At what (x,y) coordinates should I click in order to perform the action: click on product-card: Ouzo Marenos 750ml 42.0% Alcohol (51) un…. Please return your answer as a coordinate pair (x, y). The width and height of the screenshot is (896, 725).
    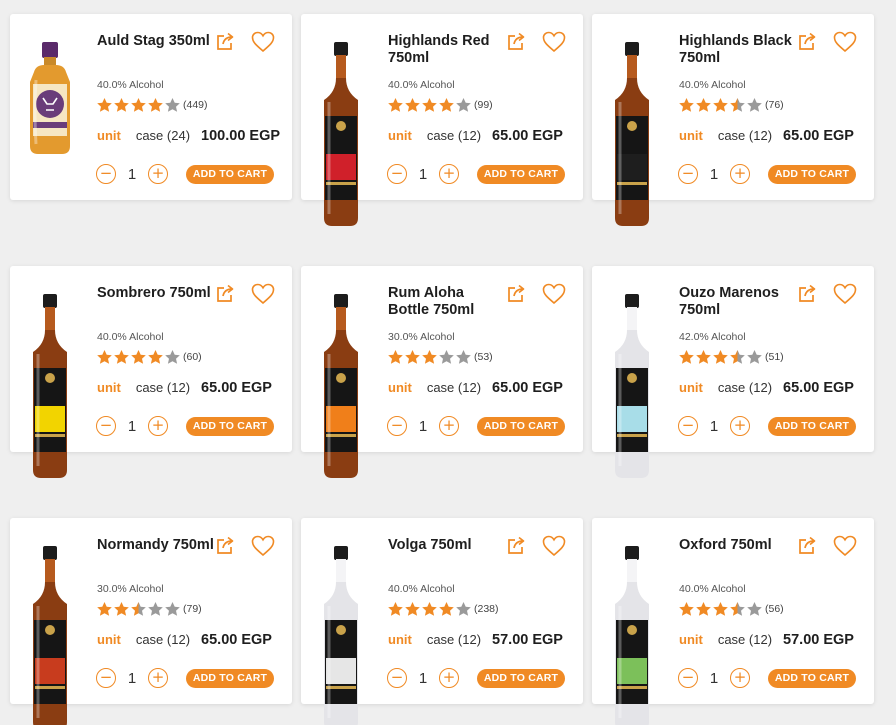
    Looking at the image, I should click on (733, 372).